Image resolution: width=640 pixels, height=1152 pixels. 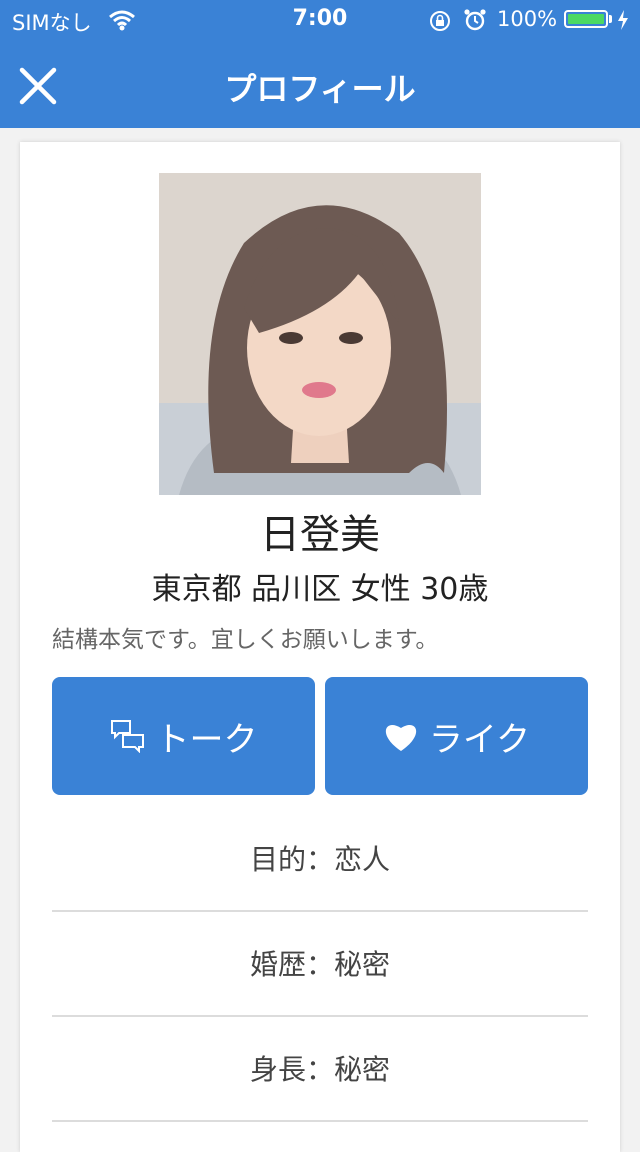 I want to click on battery-tip, so click(x=610, y=19).